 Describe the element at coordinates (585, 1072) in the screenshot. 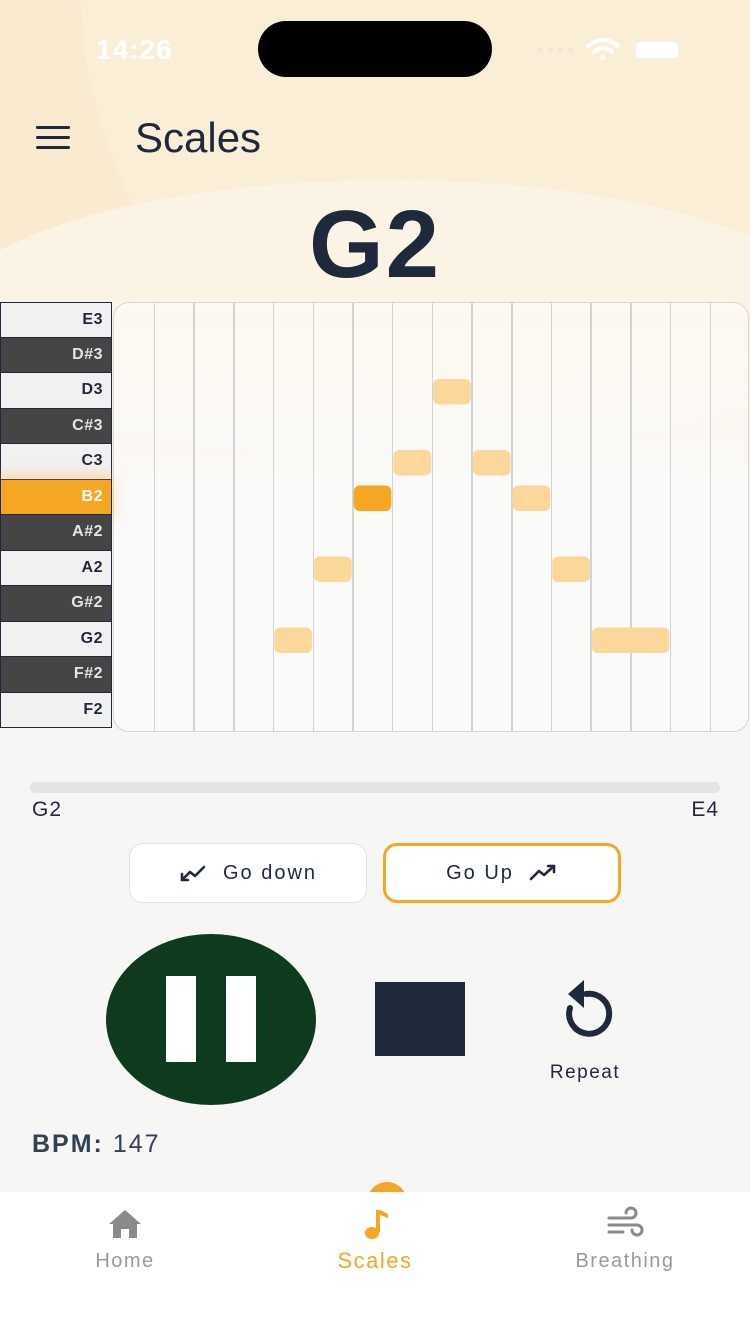

I see `repeat-label: Repeat` at that location.